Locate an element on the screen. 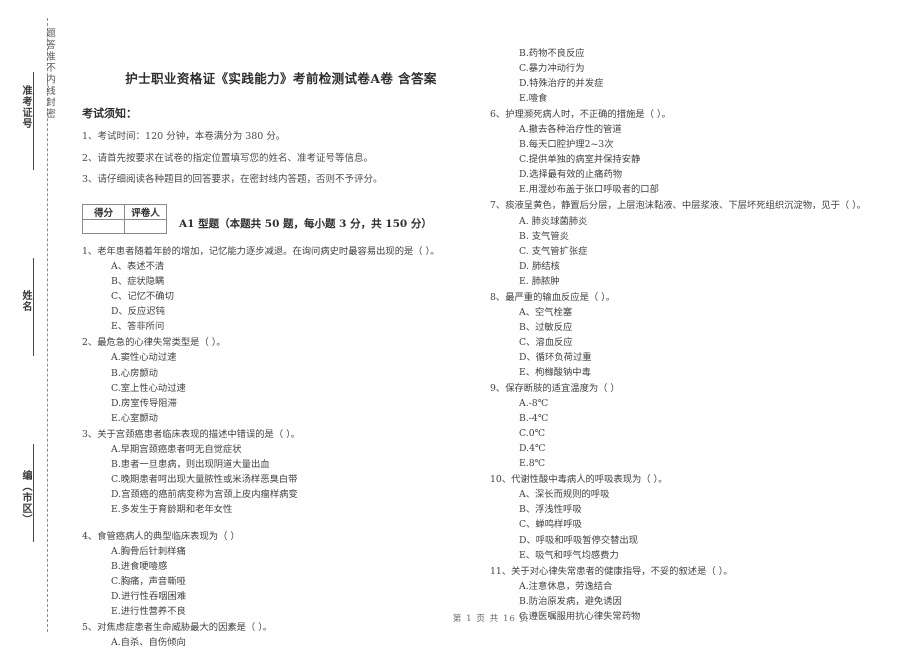 The image size is (920, 651). option-item: B.每天口腔护理2~3次 is located at coordinates (689, 144).